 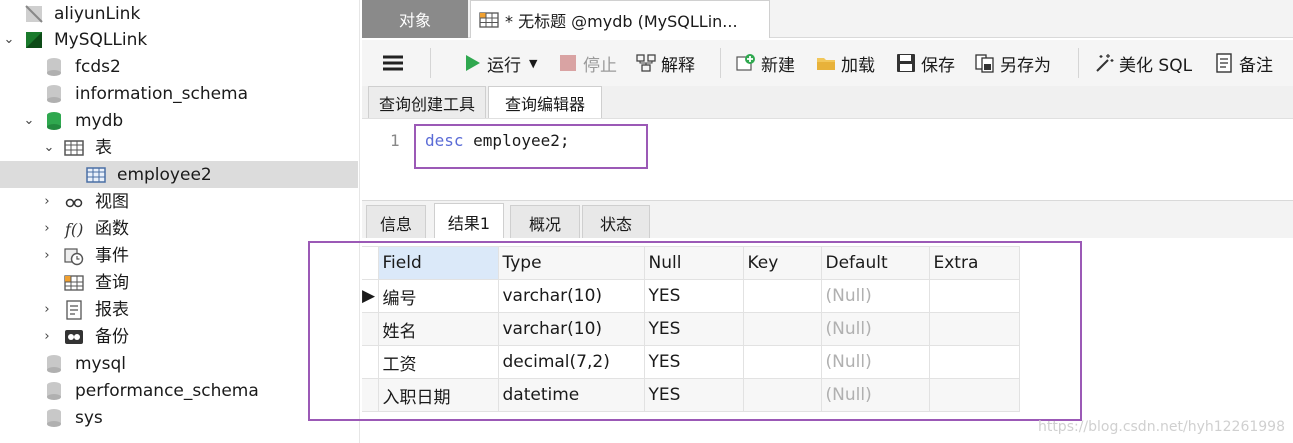 I want to click on views-icon, so click(x=74, y=202).